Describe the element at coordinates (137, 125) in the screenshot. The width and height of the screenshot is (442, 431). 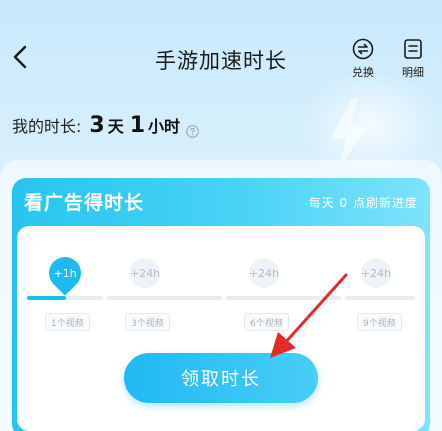
I see `my-time-hours: 1` at that location.